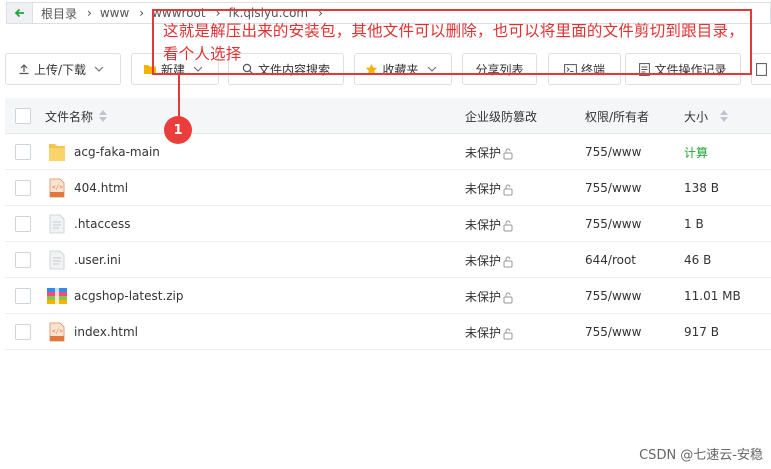  I want to click on chevron-down-icon, so click(99, 69).